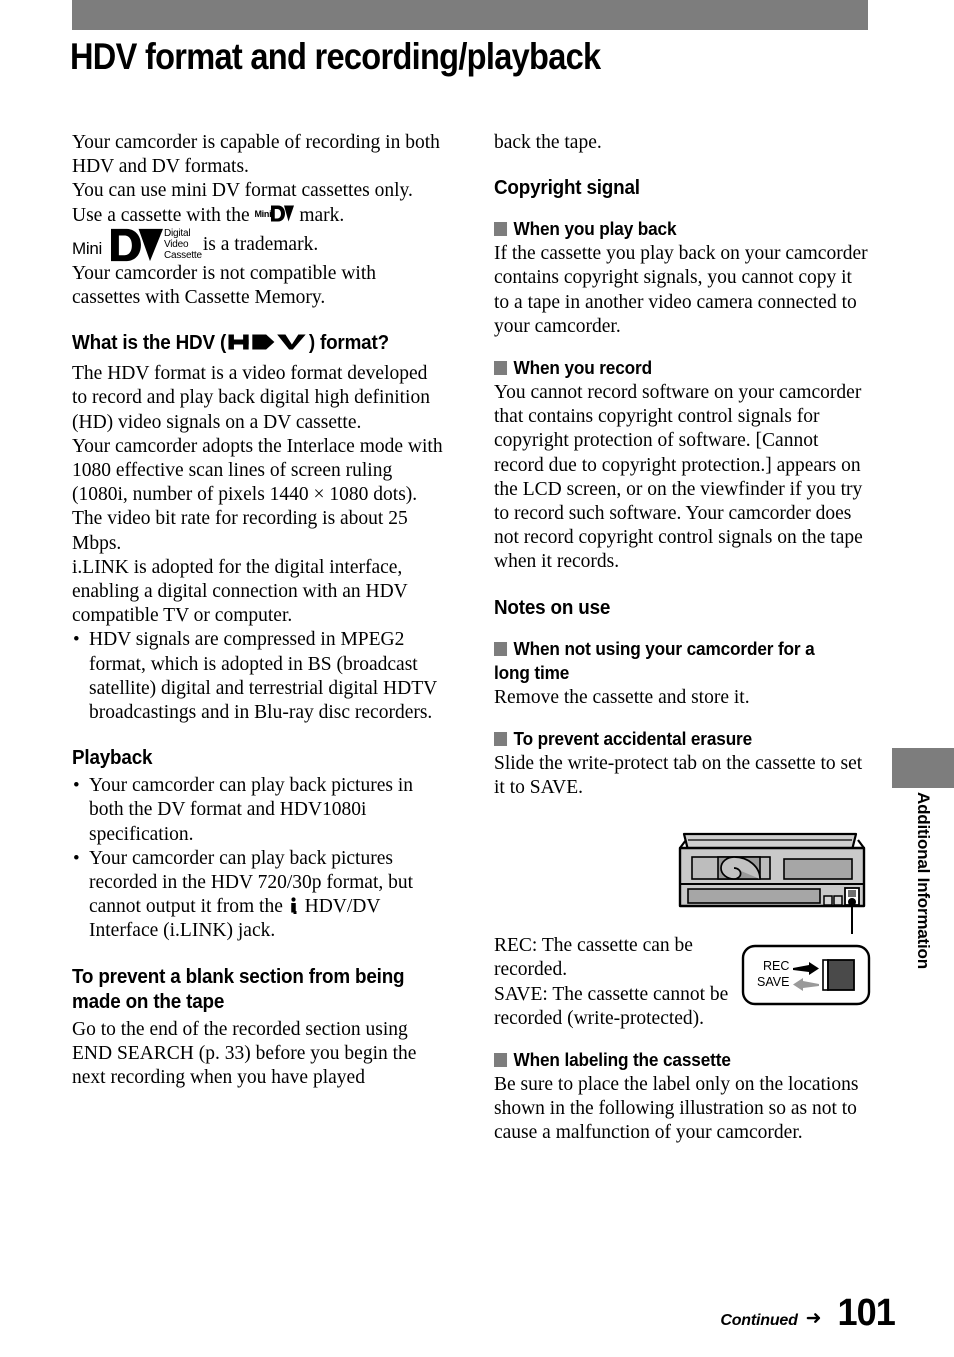 The width and height of the screenshot is (954, 1357). I want to click on ilink-icon-svg, so click(294, 906).